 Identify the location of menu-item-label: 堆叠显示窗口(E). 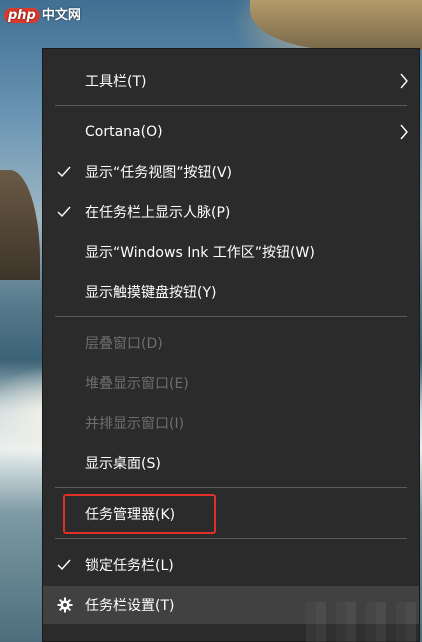
(137, 384).